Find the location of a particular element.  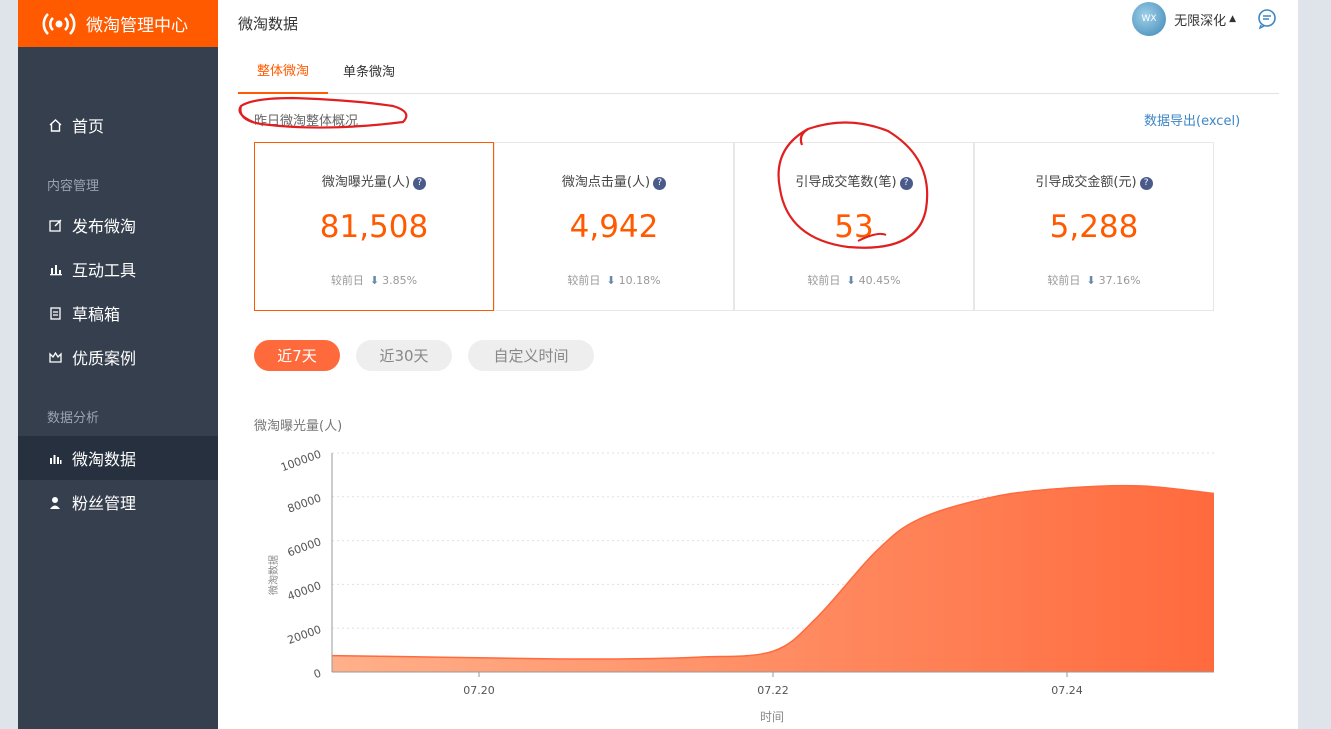

metric-card-clicks: 微淘点击量(人)? 4,942 较前日 ⬇ 10.18% is located at coordinates (614, 226).